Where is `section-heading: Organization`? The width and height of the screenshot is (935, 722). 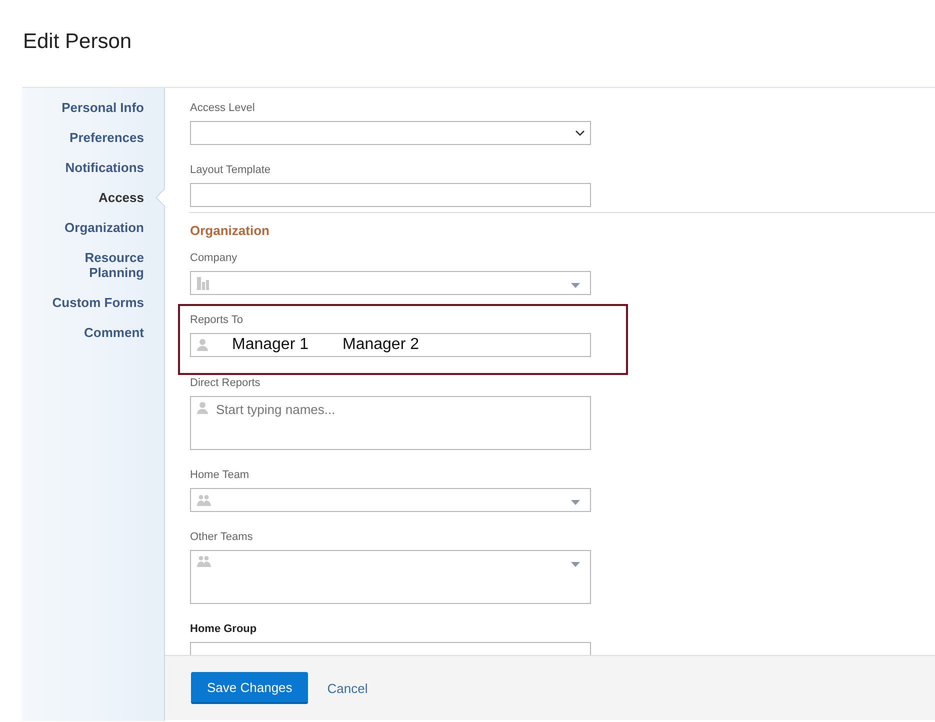 section-heading: Organization is located at coordinates (230, 230).